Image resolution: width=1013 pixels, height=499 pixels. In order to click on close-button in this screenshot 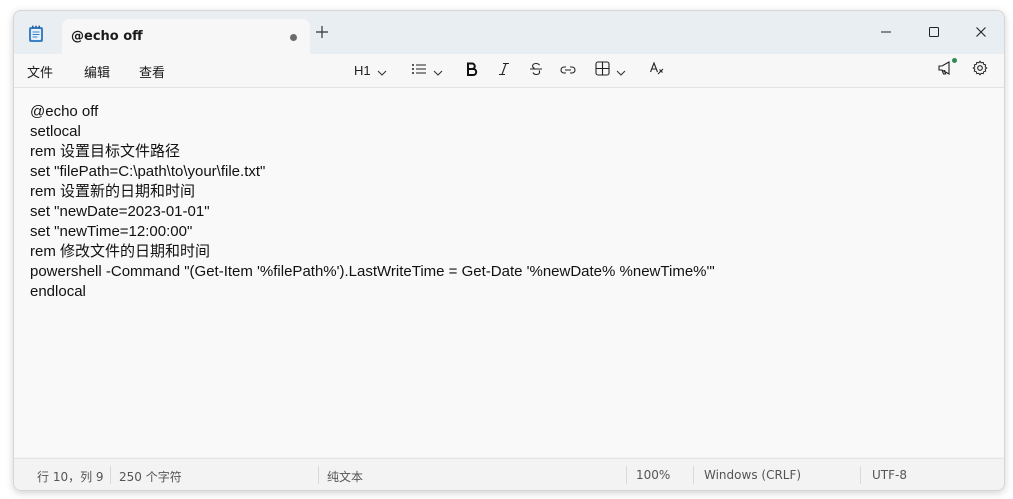, I will do `click(981, 32)`.